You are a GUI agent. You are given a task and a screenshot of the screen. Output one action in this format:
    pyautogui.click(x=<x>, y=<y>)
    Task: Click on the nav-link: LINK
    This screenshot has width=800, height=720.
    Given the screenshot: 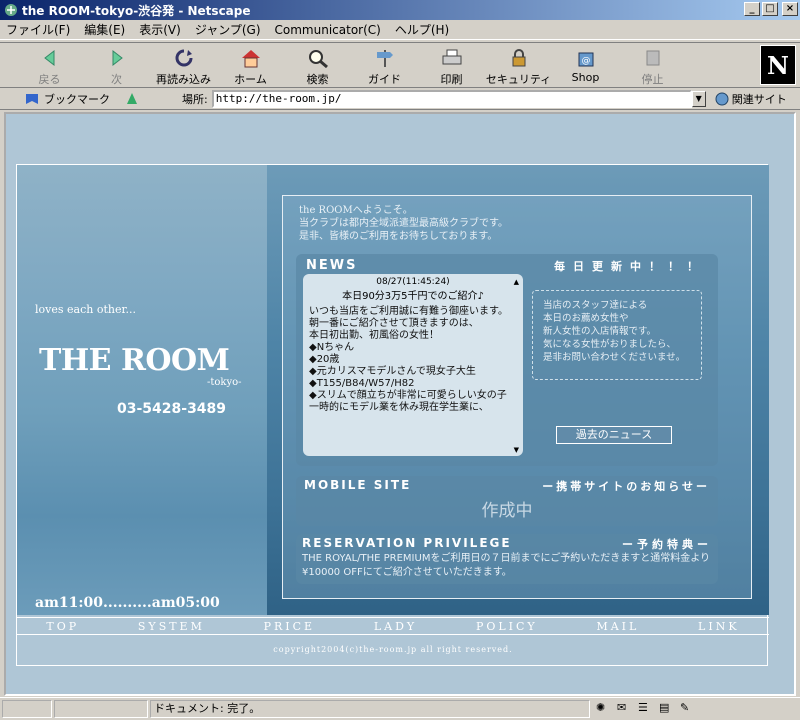 What is the action you would take?
    pyautogui.click(x=719, y=626)
    